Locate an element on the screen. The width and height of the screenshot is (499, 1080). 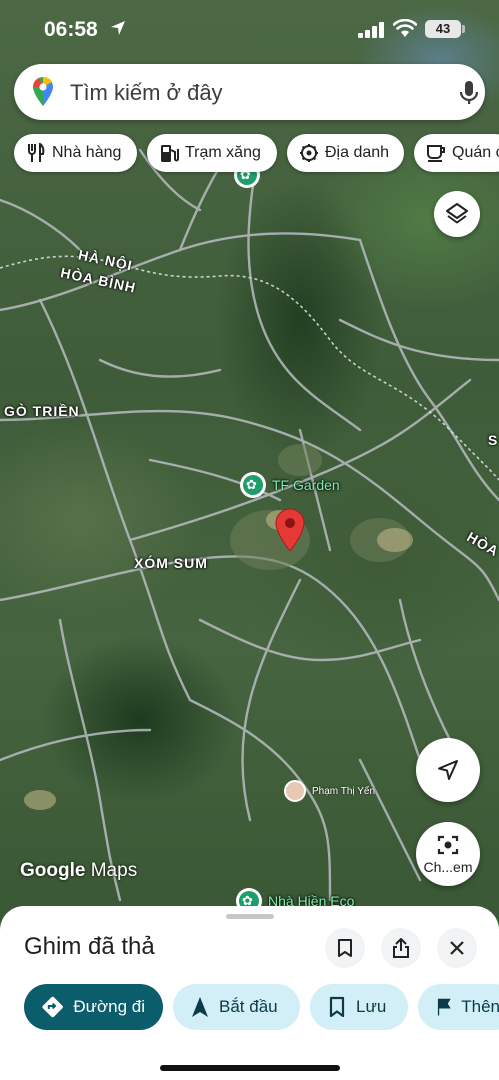
lens-button: Ch...em is located at coordinates (448, 854).